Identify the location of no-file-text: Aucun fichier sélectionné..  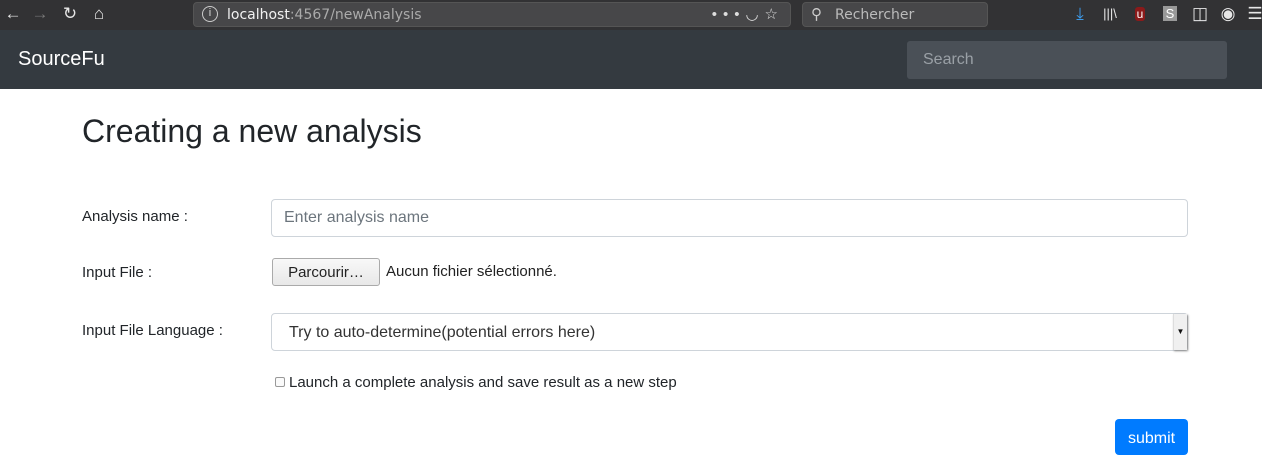
(471, 271).